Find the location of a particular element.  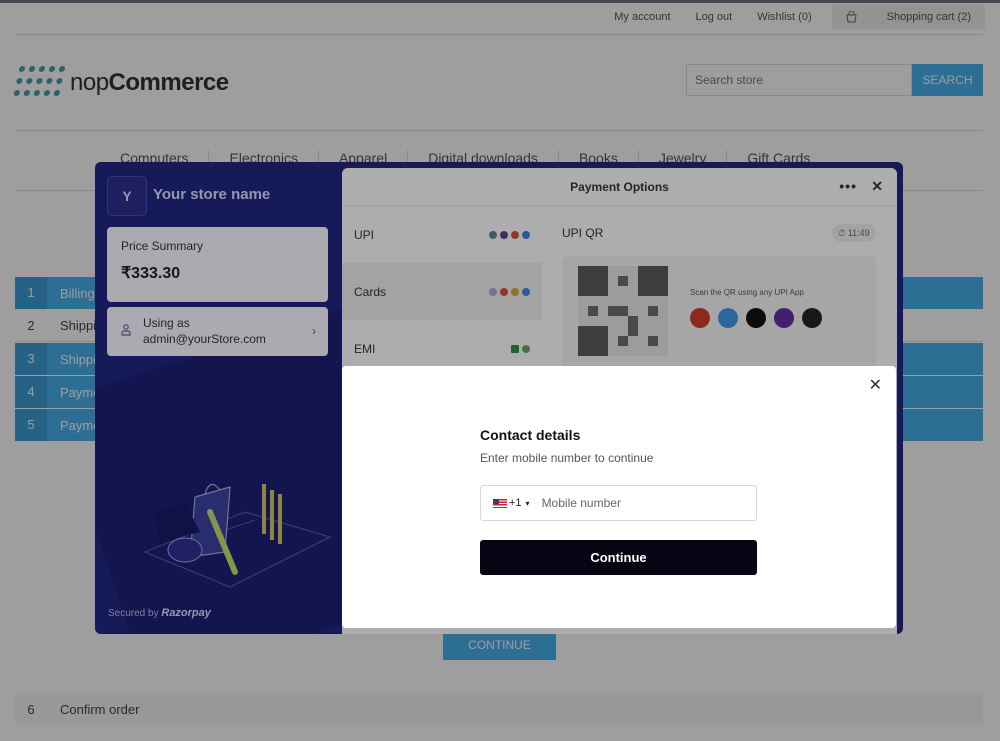

mobile-number-input is located at coordinates (631, 503).